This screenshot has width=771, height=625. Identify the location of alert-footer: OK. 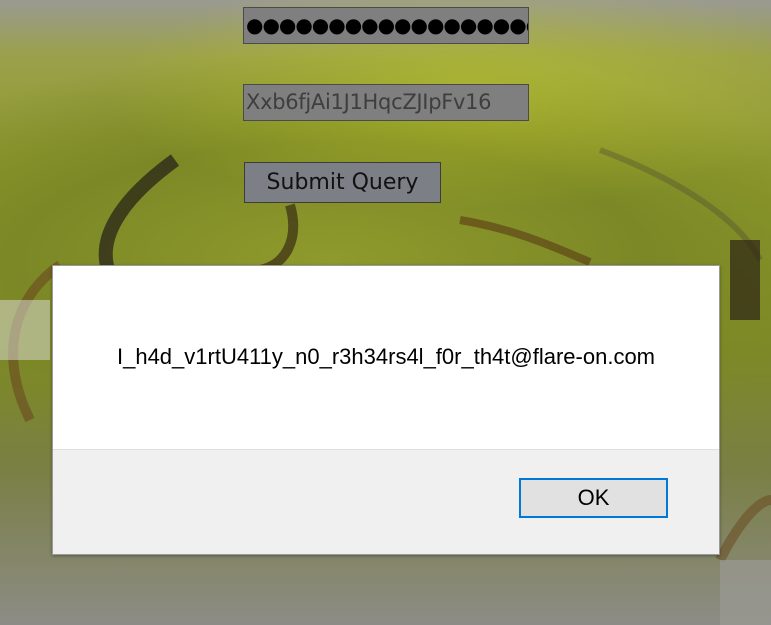
(386, 501).